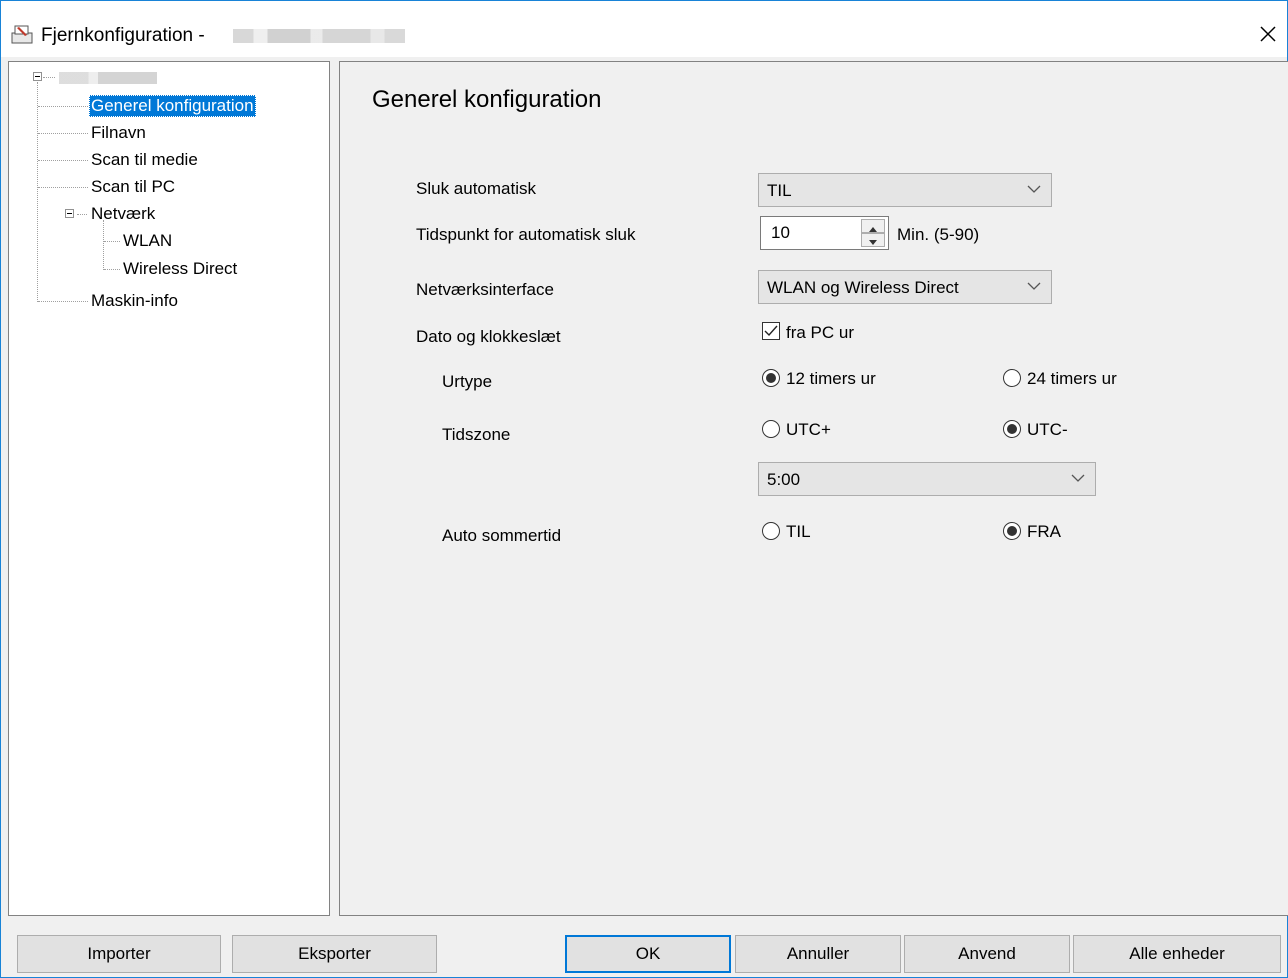 This screenshot has height=978, width=1288. Describe the element at coordinates (771, 429) in the screenshot. I see `utc-plus-radio` at that location.